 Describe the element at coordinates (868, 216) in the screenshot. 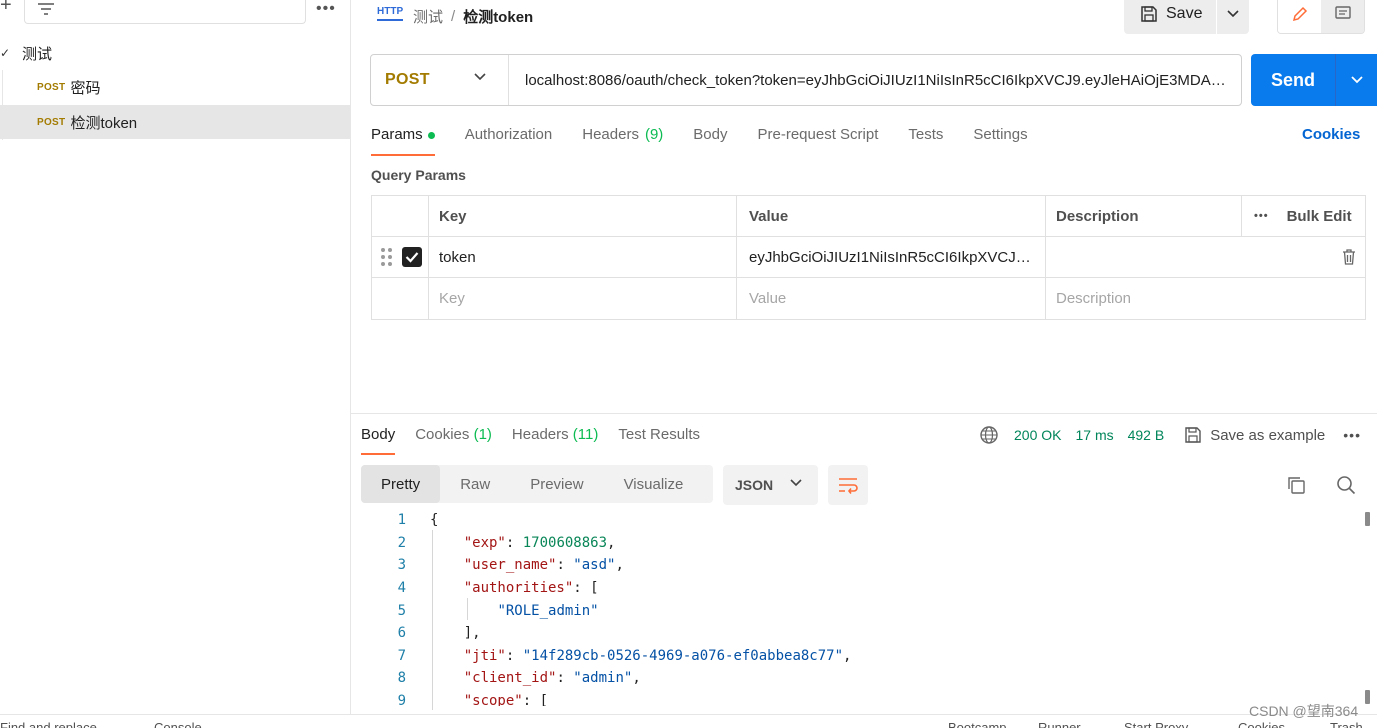

I see `table-header-row: Key Value Description ••• Bulk Edit` at that location.